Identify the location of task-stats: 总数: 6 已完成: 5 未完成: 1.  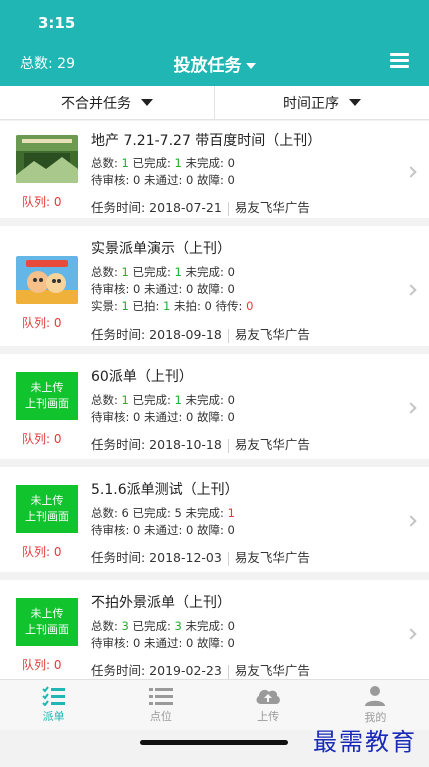
(163, 513).